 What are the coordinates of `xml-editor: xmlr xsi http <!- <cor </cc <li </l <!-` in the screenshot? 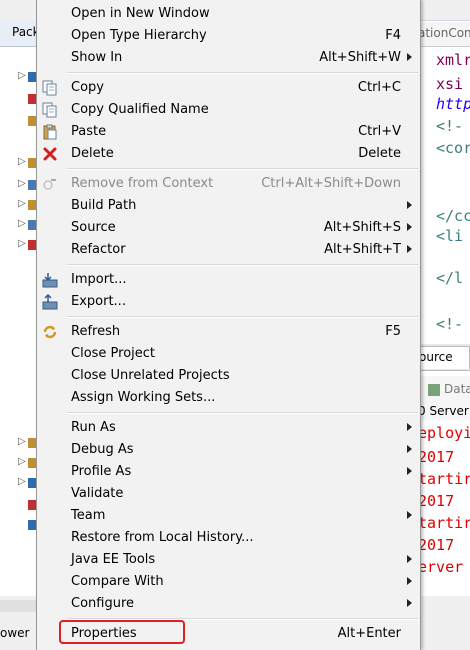 It's located at (444, 195).